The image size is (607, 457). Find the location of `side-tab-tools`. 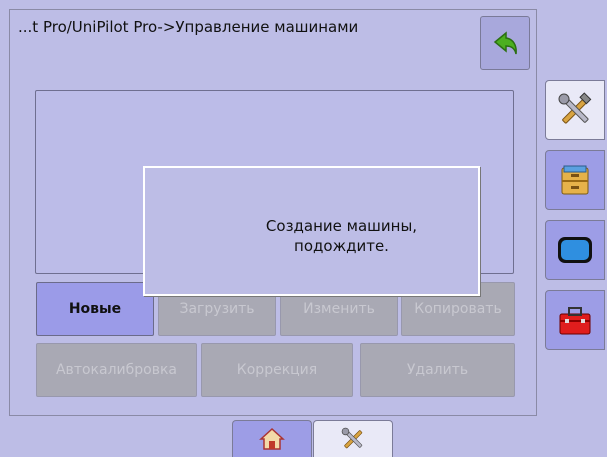

side-tab-tools is located at coordinates (575, 110).